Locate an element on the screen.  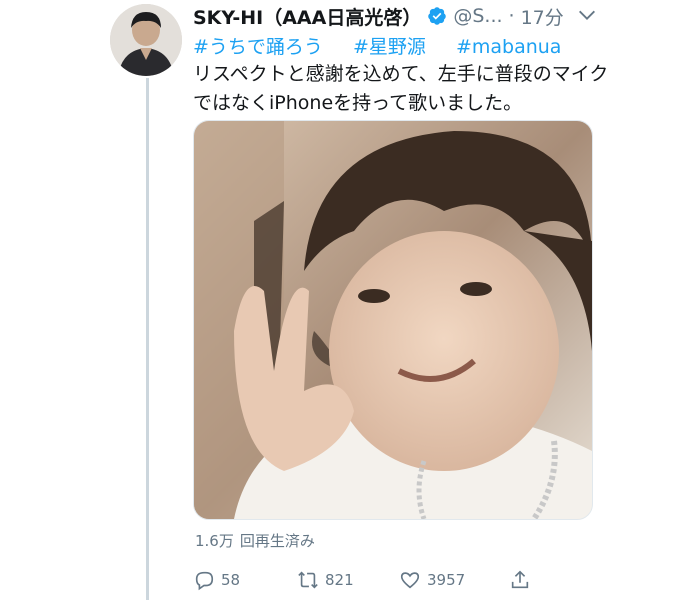
hashtags: #うちで踊ろう #星野源 #mabanua is located at coordinates (389, 45).